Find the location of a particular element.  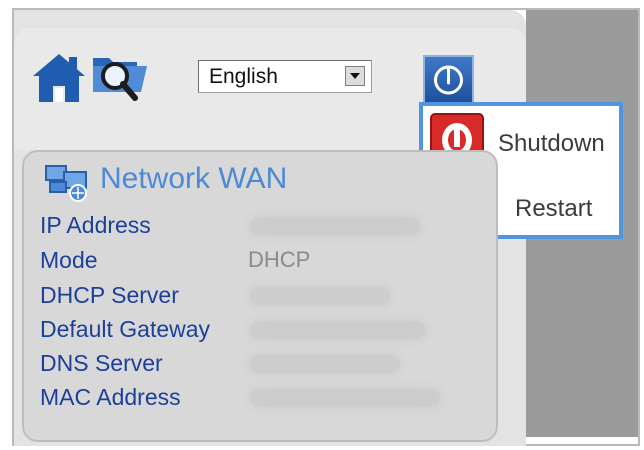

folder-search-icon is located at coordinates (120, 79).